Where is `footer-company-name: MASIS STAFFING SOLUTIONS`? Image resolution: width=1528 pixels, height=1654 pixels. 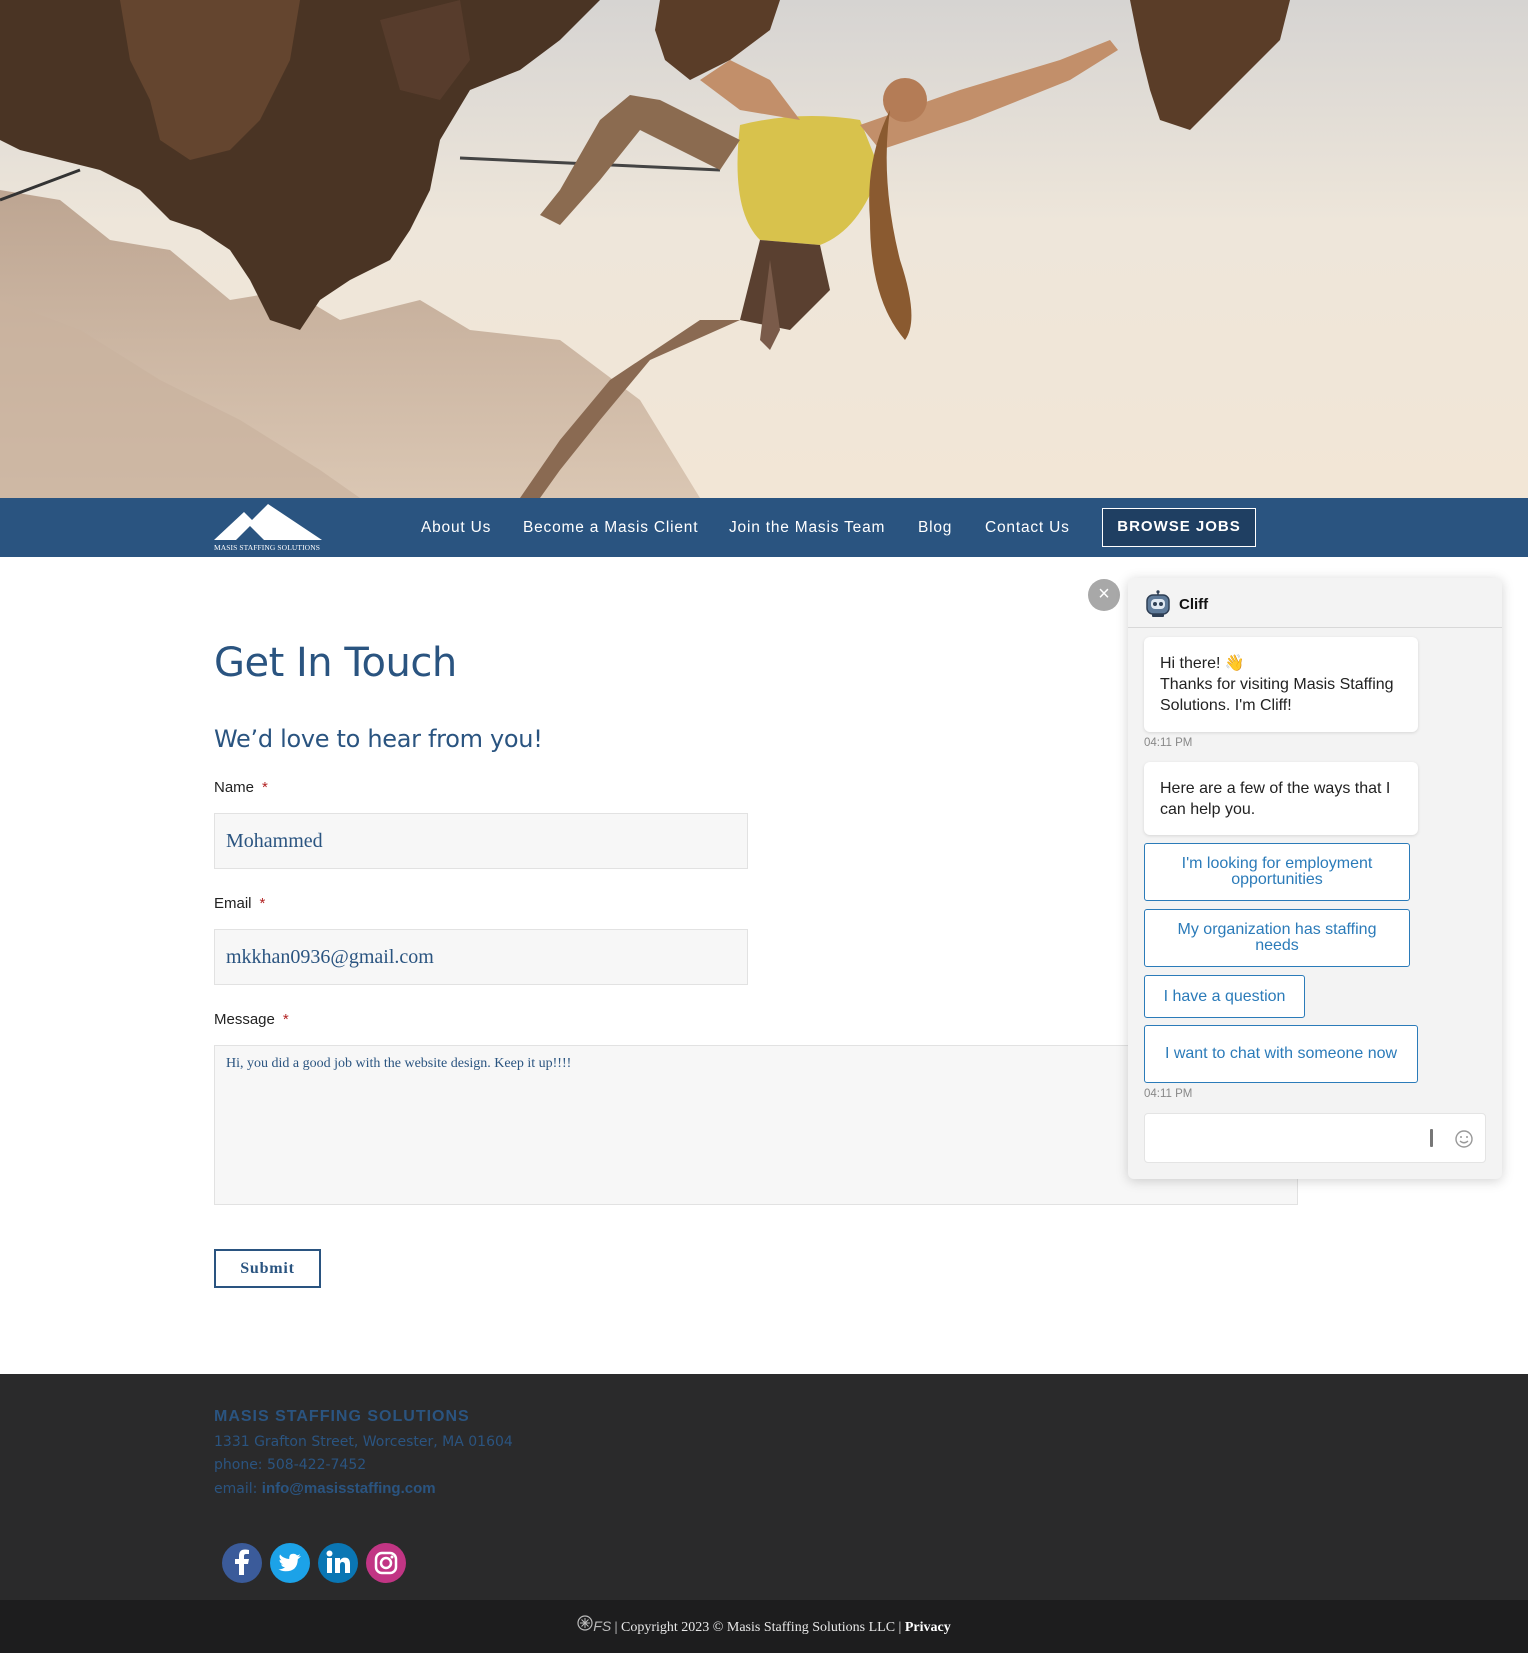 footer-company-name: MASIS STAFFING SOLUTIONS is located at coordinates (342, 1416).